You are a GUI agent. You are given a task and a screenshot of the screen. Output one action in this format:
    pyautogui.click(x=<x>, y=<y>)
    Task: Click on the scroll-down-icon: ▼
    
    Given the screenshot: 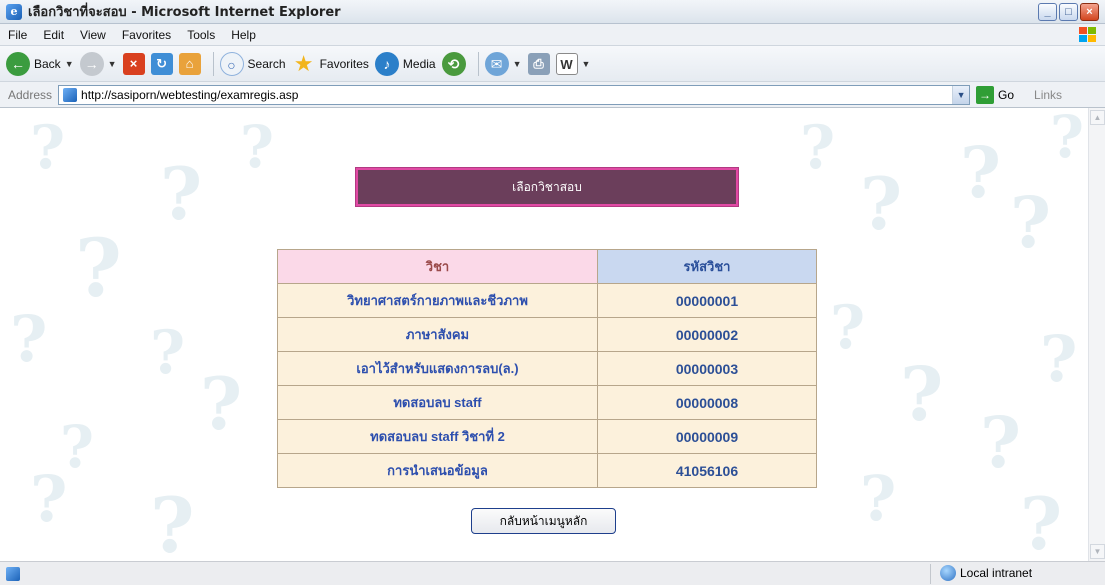 What is the action you would take?
    pyautogui.click(x=1097, y=551)
    